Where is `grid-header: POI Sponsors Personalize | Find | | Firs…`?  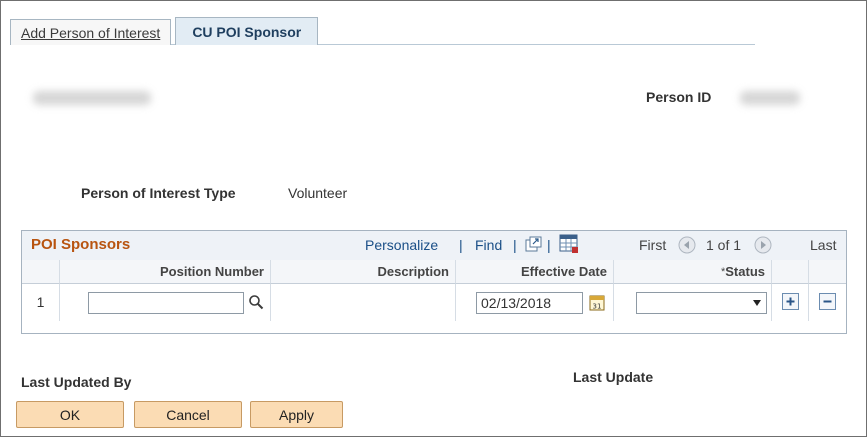 grid-header: POI Sponsors Personalize | Find | | Firs… is located at coordinates (434, 246).